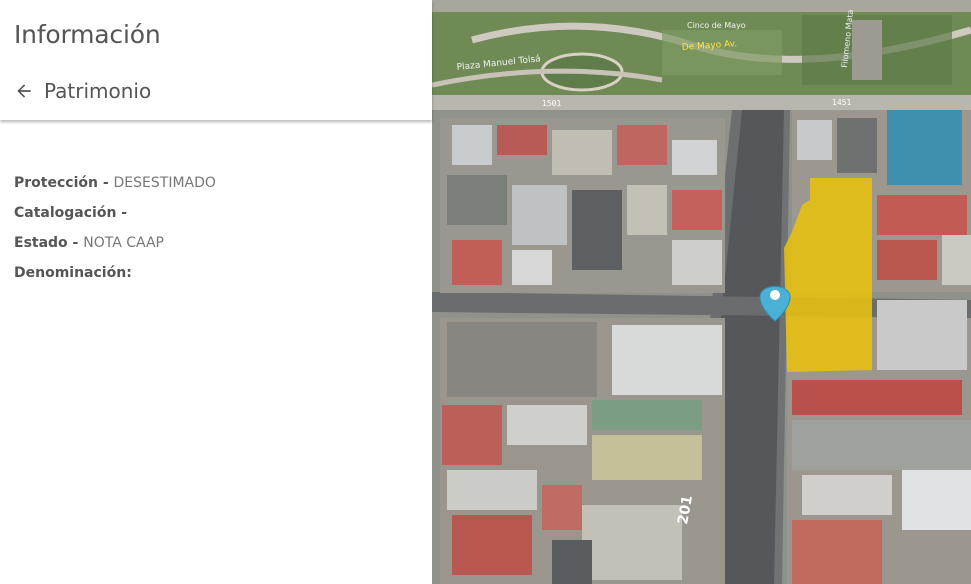 This screenshot has height=584, width=971. I want to click on property-row: Catalogación -, so click(115, 215).